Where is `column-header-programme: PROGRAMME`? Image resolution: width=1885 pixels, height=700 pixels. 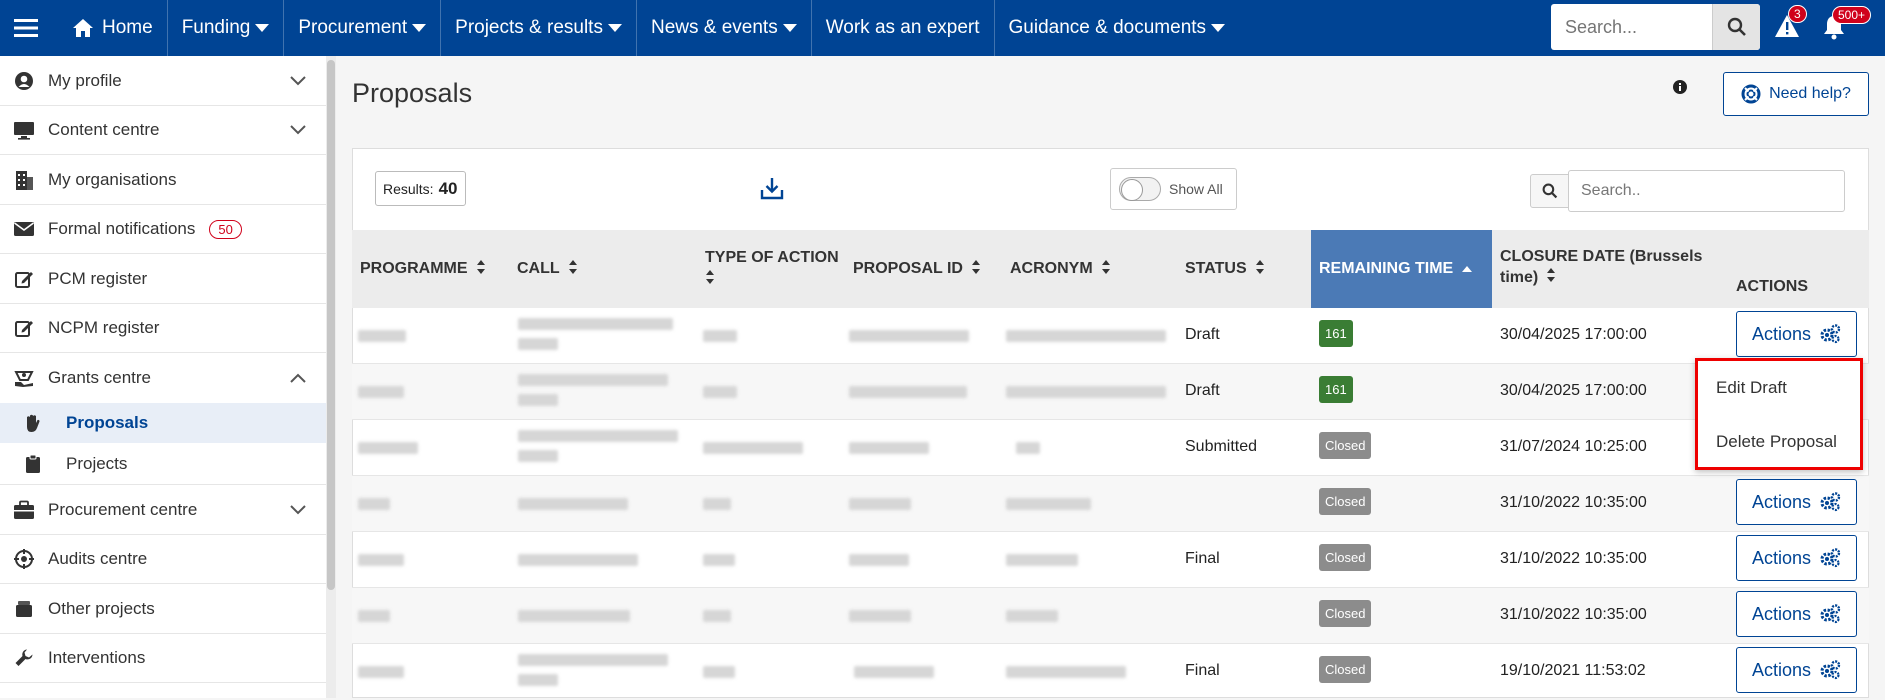 column-header-programme: PROGRAMME is located at coordinates (430, 269).